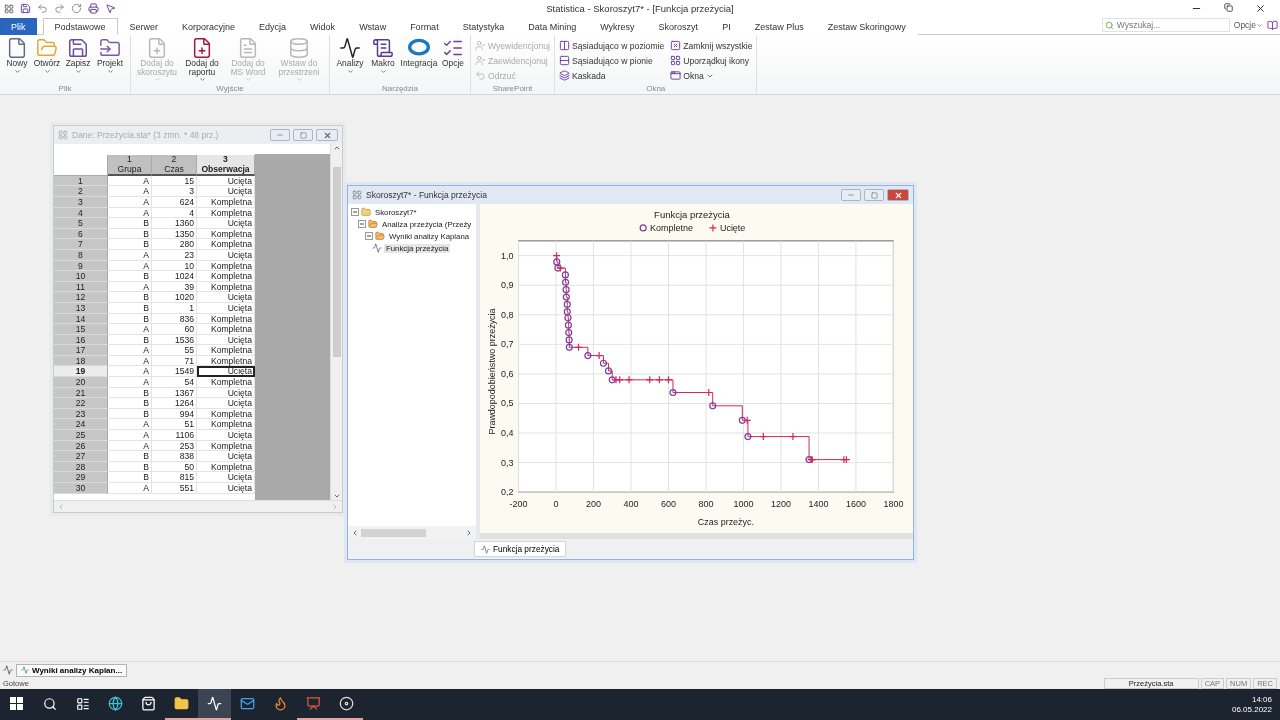 The image size is (1280, 720). Describe the element at coordinates (81, 202) in the screenshot. I see `row-header: 3` at that location.